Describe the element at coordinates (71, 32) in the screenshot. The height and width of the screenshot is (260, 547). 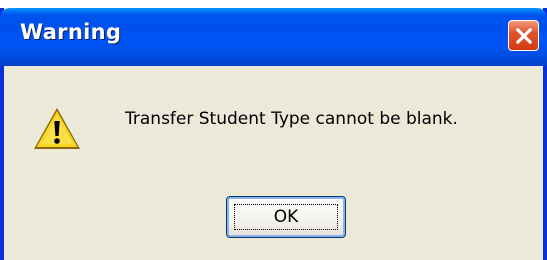
I see `dialog-title: Warning` at that location.